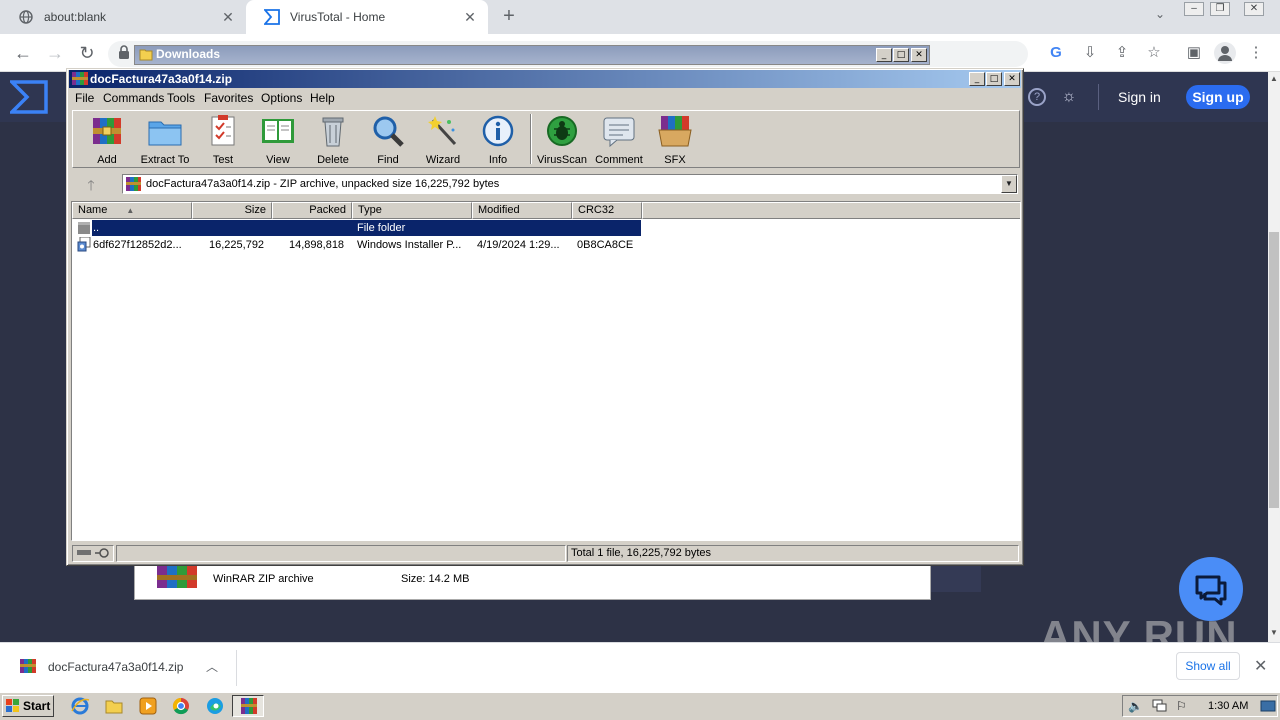  What do you see at coordinates (1090, 53) in the screenshot?
I see `install-app-icon: ⇩` at bounding box center [1090, 53].